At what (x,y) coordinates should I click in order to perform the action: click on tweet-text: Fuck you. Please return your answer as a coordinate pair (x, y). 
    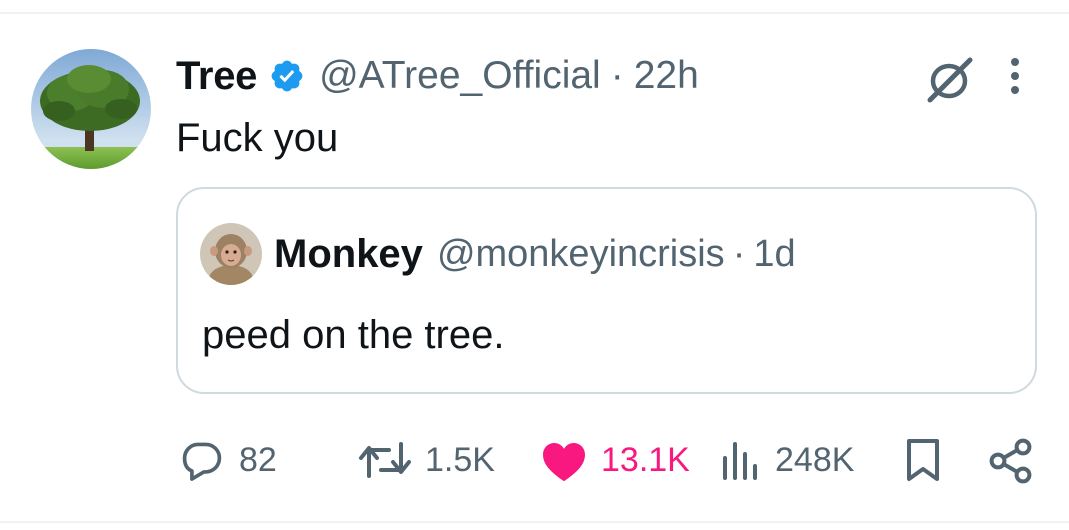
    Looking at the image, I should click on (257, 138).